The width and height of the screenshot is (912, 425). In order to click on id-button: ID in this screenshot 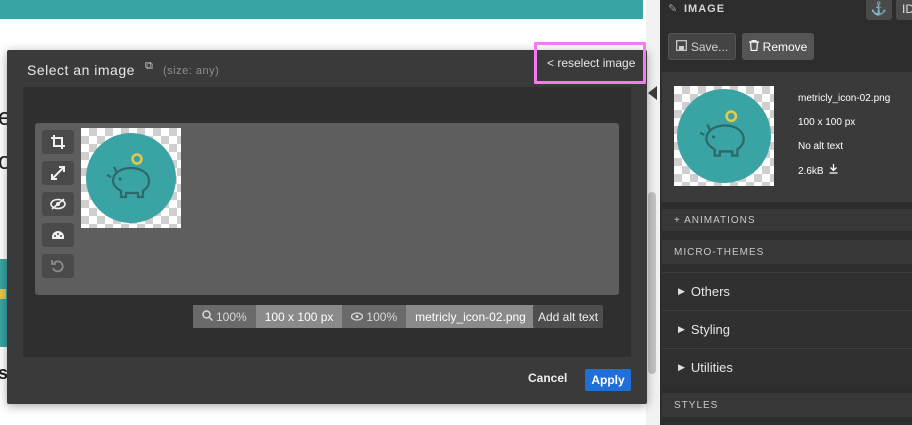, I will do `click(904, 10)`.